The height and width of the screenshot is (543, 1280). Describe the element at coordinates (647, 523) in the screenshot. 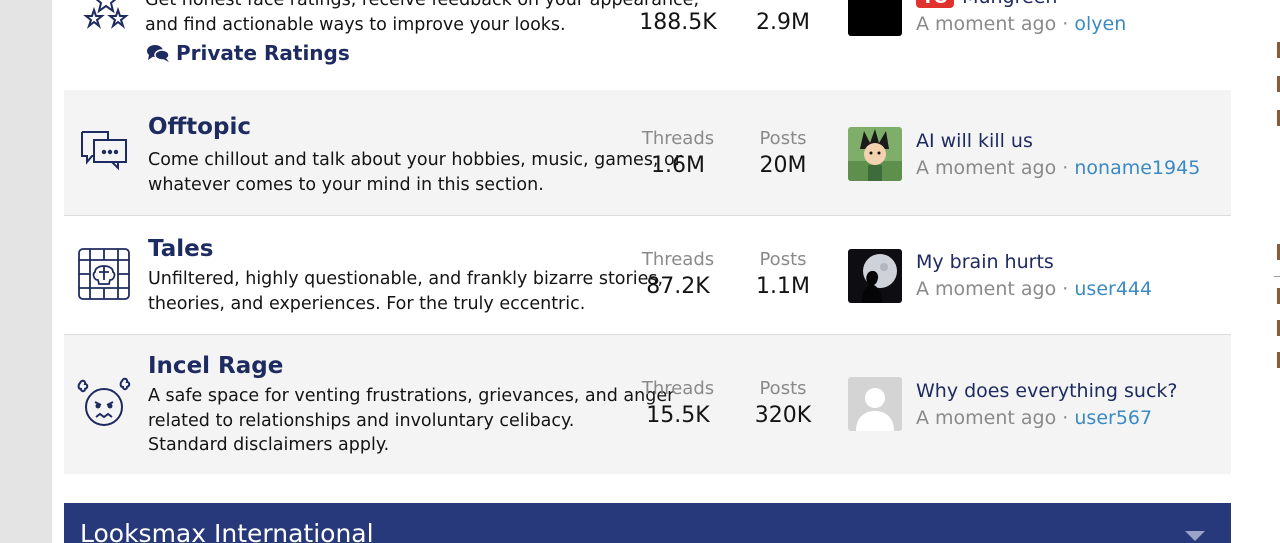

I see `section-header: Looksmax International` at that location.